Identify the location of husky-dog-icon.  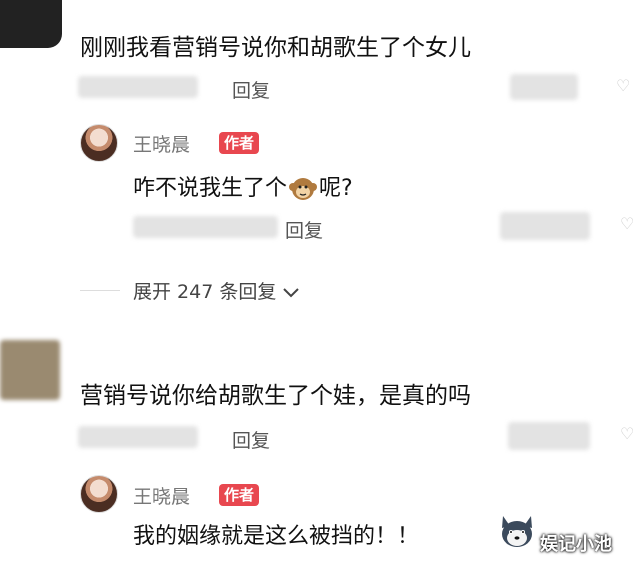
(517, 531).